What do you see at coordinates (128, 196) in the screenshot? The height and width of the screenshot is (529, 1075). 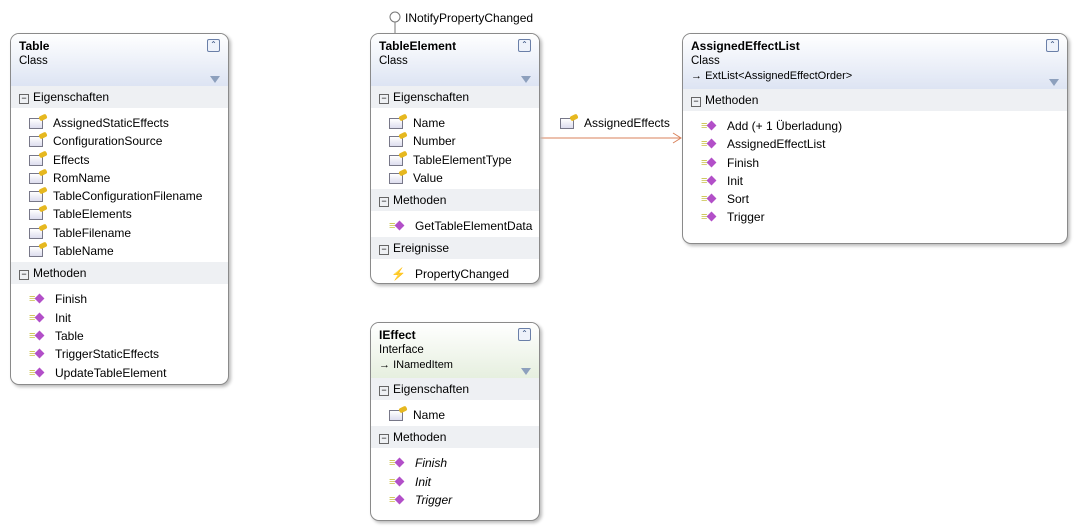 I see `member-name: TableConfigurationFilename` at bounding box center [128, 196].